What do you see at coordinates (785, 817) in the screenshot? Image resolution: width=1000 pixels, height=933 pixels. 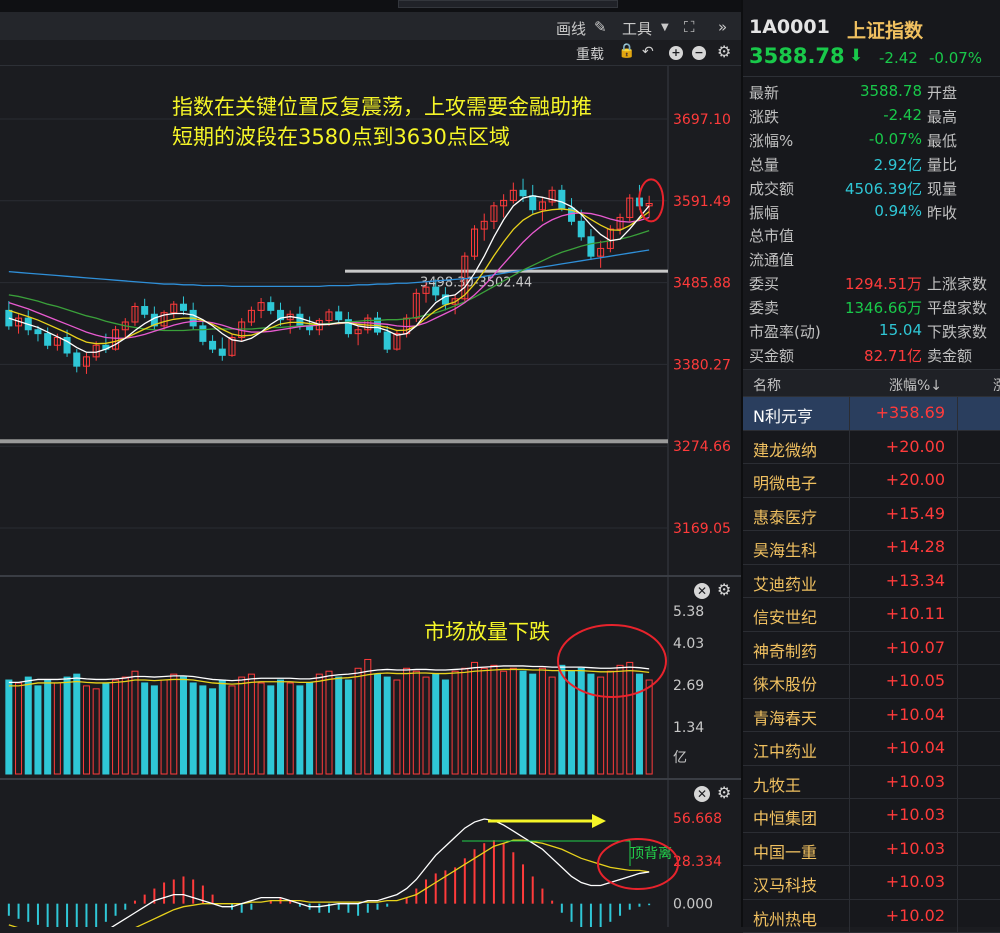 I see `stock-name: 中恒集团` at bounding box center [785, 817].